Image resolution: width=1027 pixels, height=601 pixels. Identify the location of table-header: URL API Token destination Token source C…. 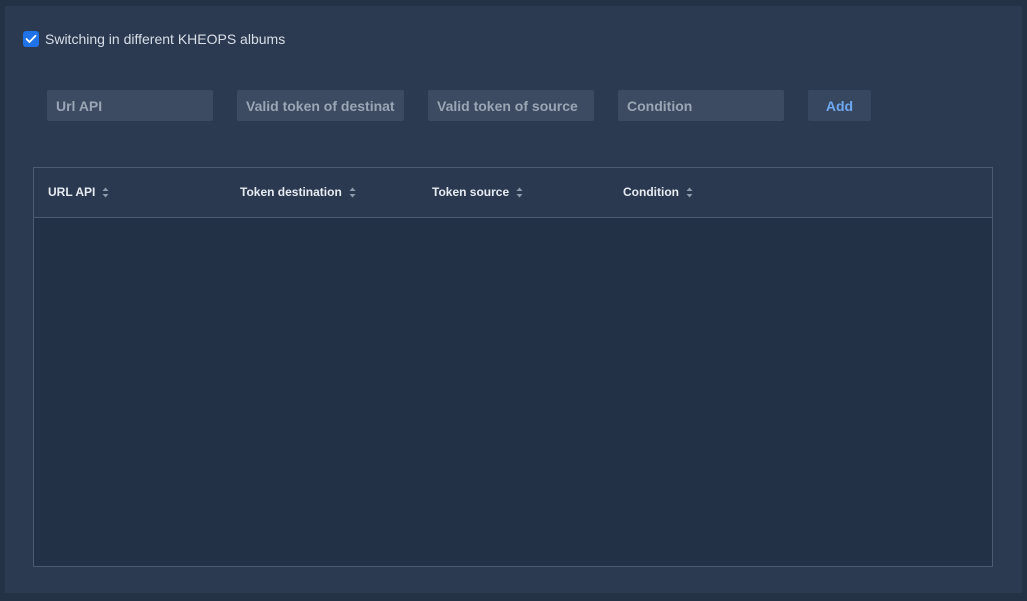
(513, 193).